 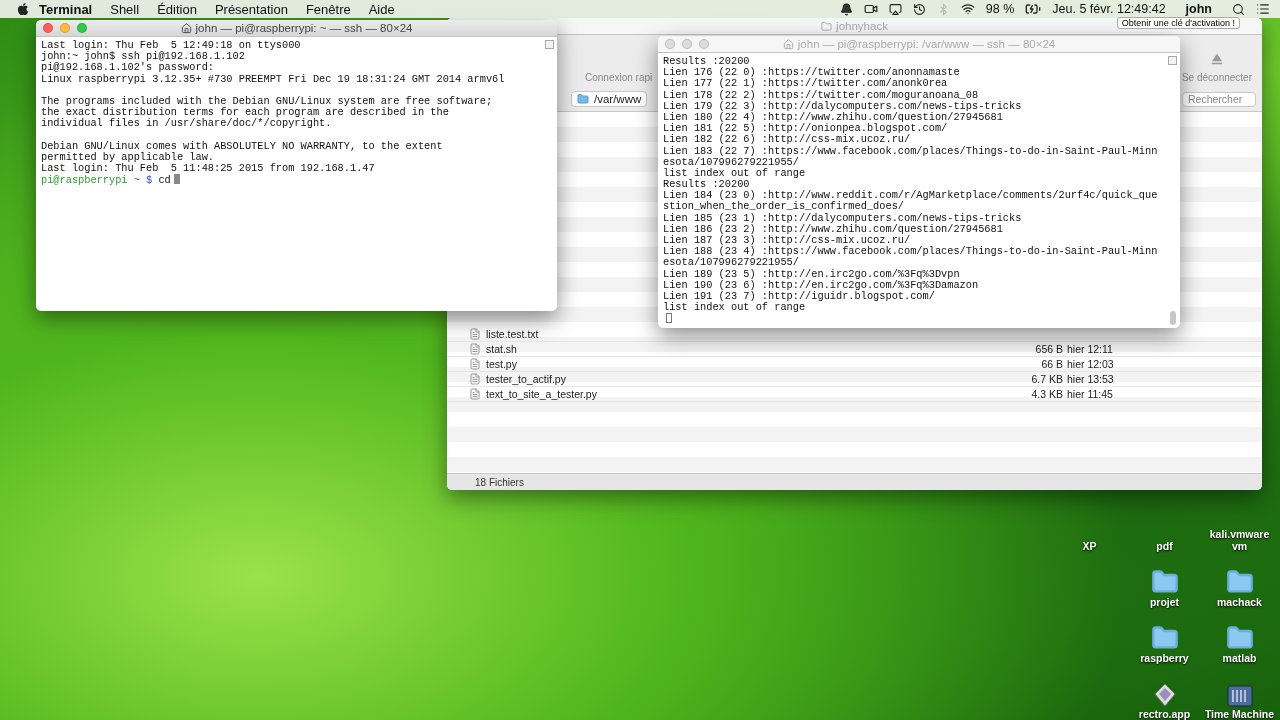 I want to click on hard-drive-icon, so click(x=1239, y=696).